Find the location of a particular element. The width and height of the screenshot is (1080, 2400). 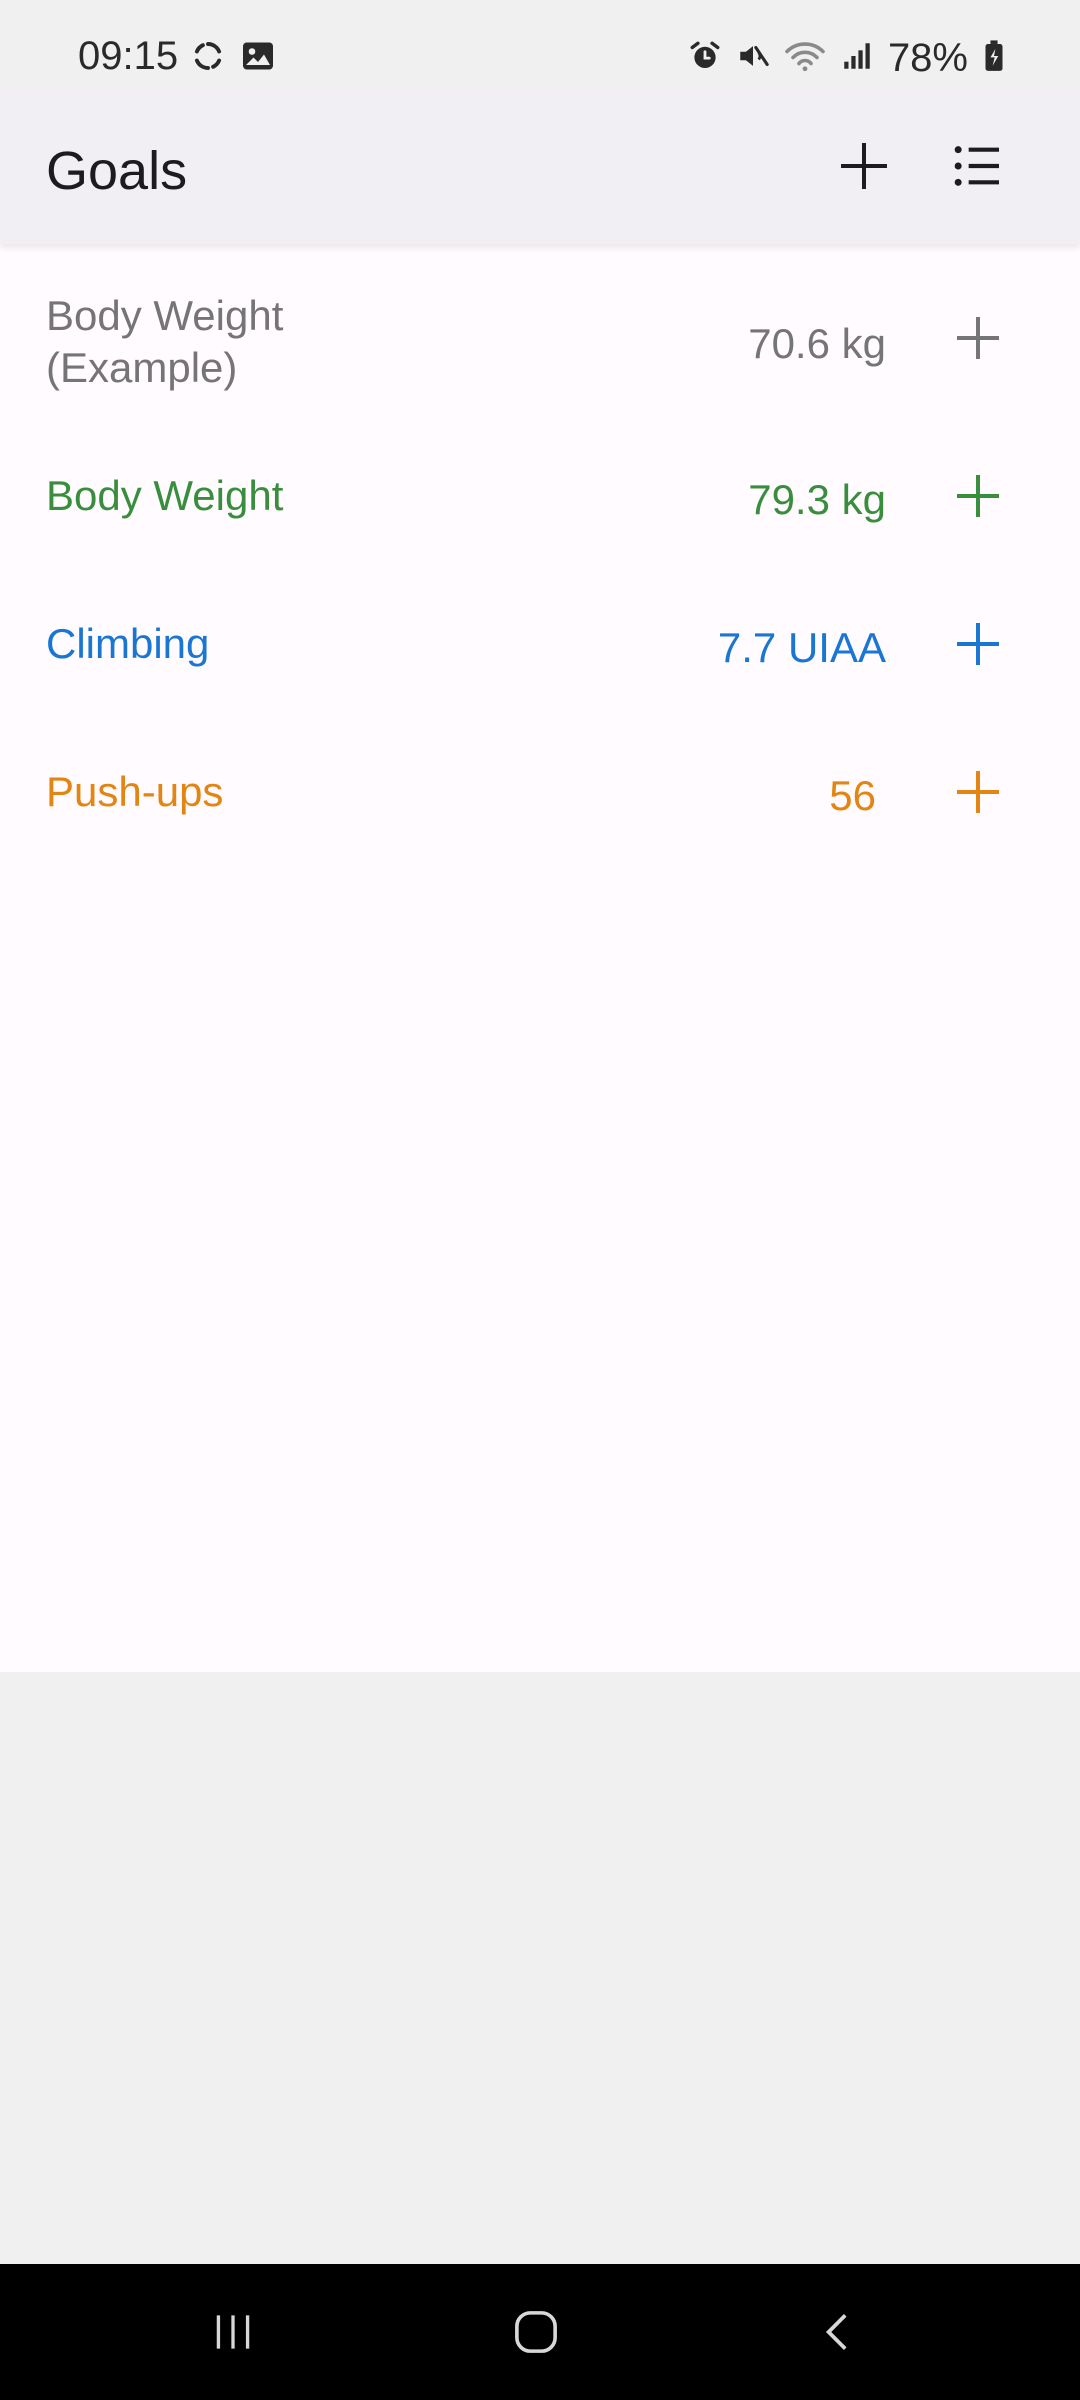

recent-apps-button is located at coordinates (233, 2332).